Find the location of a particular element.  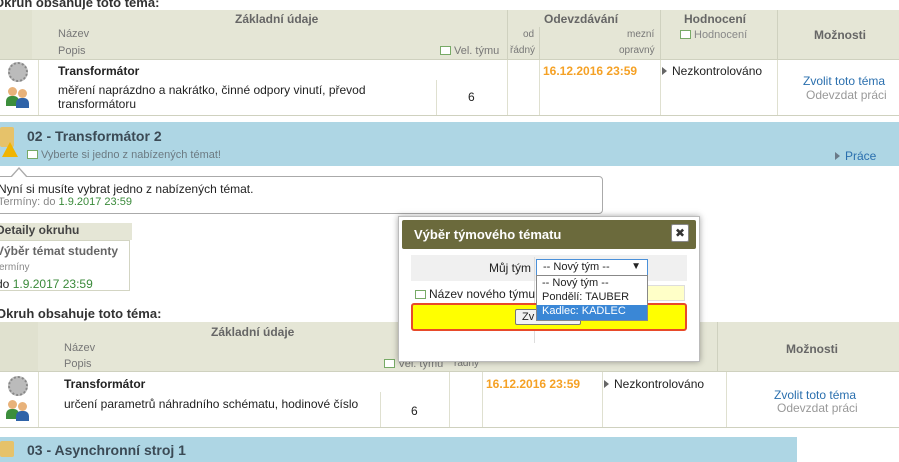

topic-title: Transformátor is located at coordinates (99, 71).